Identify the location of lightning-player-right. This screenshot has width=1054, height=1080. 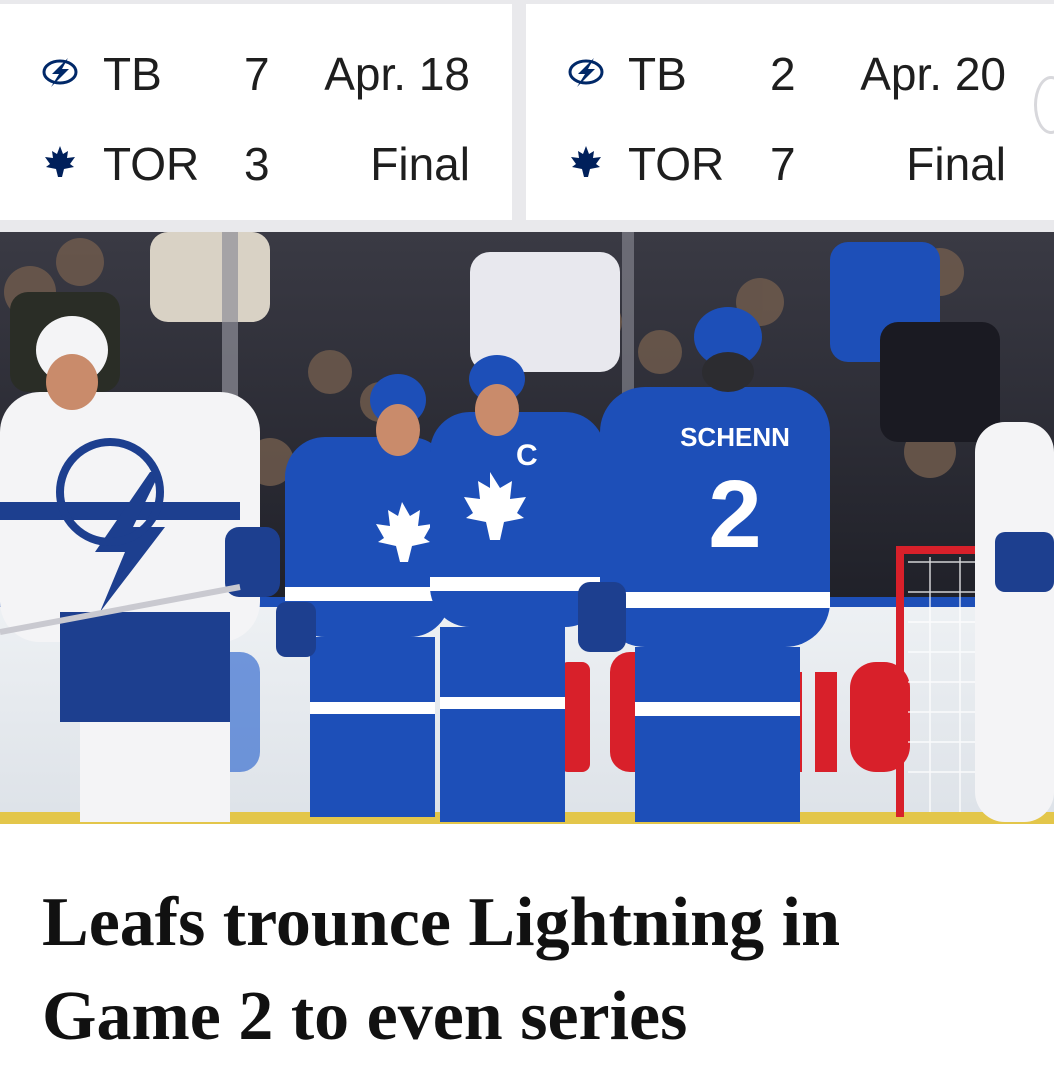
(1014, 622).